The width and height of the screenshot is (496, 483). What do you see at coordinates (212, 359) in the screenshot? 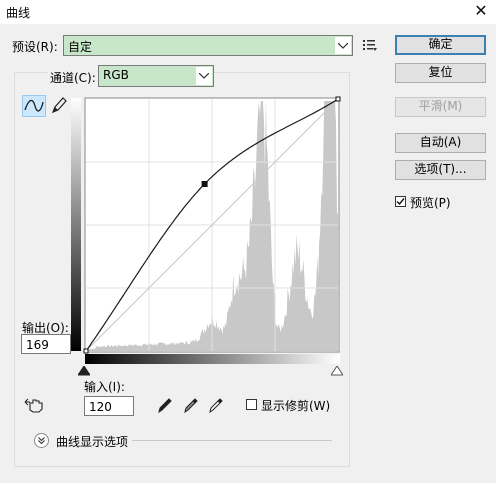
I see `input-gradient-bar` at bounding box center [212, 359].